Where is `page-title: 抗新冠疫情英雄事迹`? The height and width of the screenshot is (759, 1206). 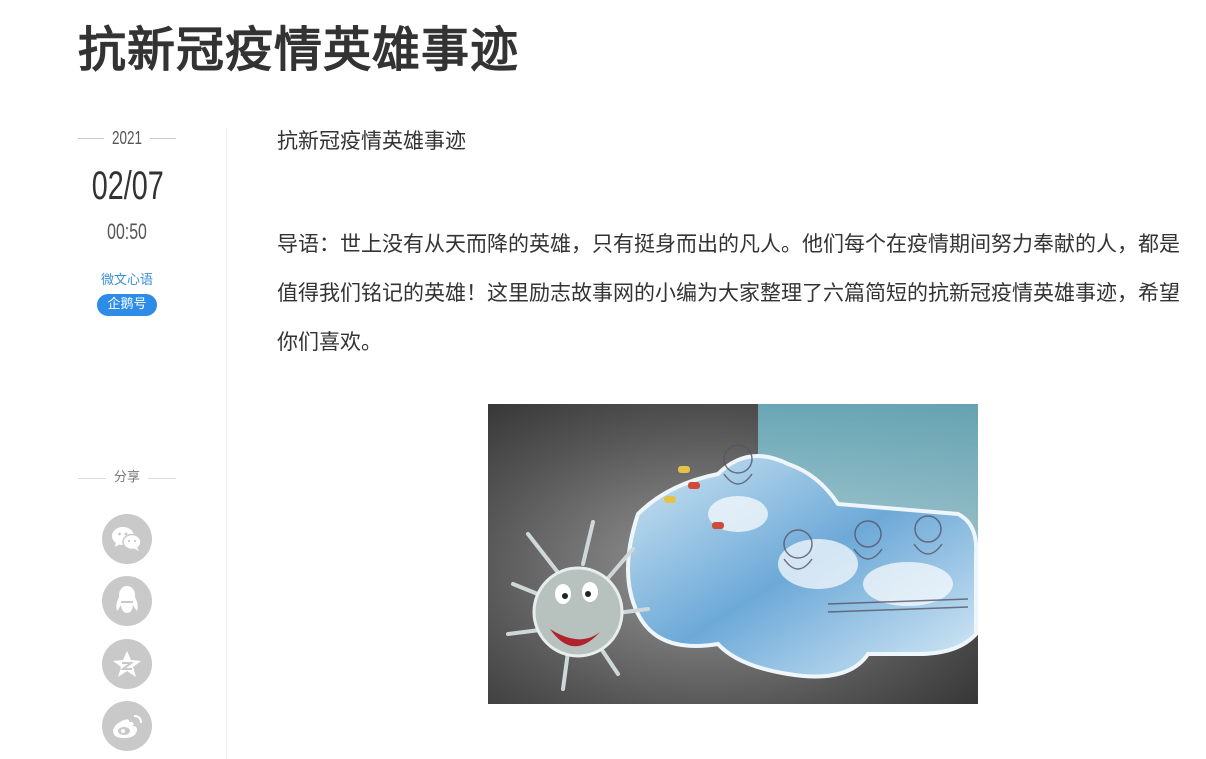
page-title: 抗新冠疫情英雄事迹 is located at coordinates (299, 50).